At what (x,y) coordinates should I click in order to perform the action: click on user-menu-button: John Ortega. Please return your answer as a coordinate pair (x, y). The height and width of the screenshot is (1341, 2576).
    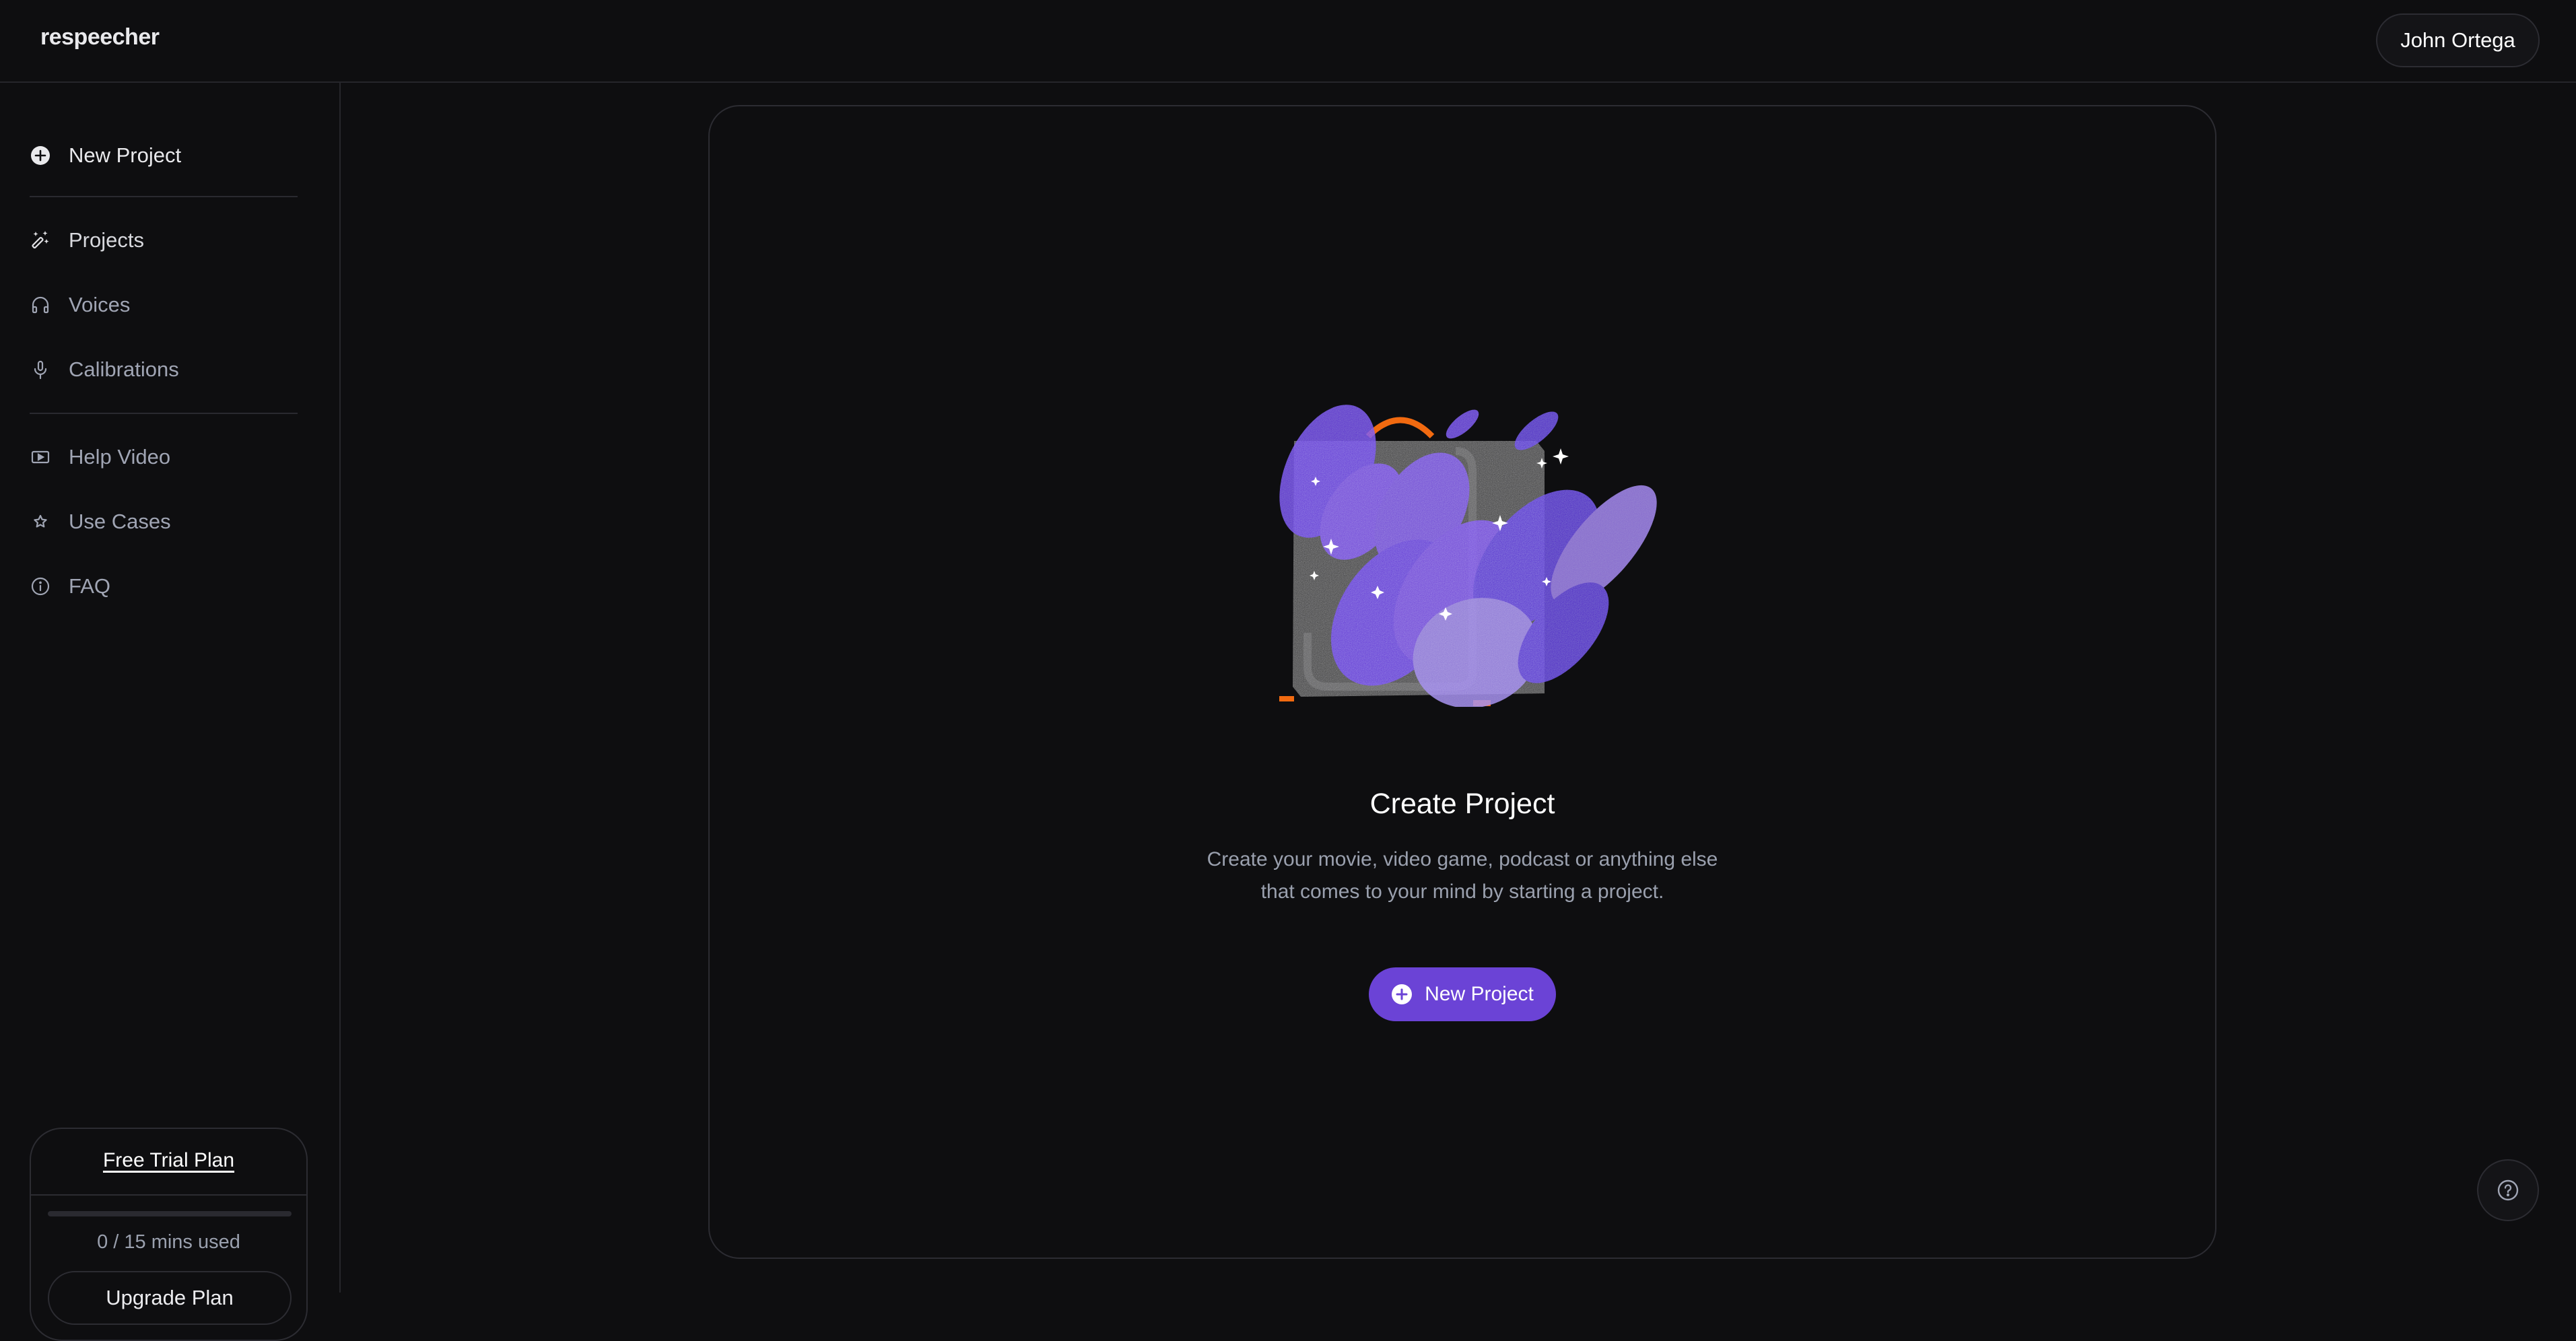
    Looking at the image, I should click on (2458, 40).